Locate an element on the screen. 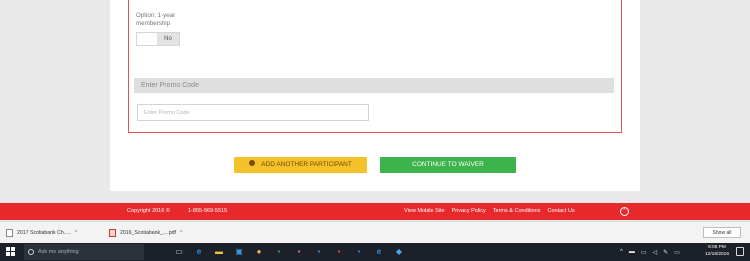 Image resolution: width=750 pixels, height=261 pixels. task-view-icon: ▭ is located at coordinates (179, 251).